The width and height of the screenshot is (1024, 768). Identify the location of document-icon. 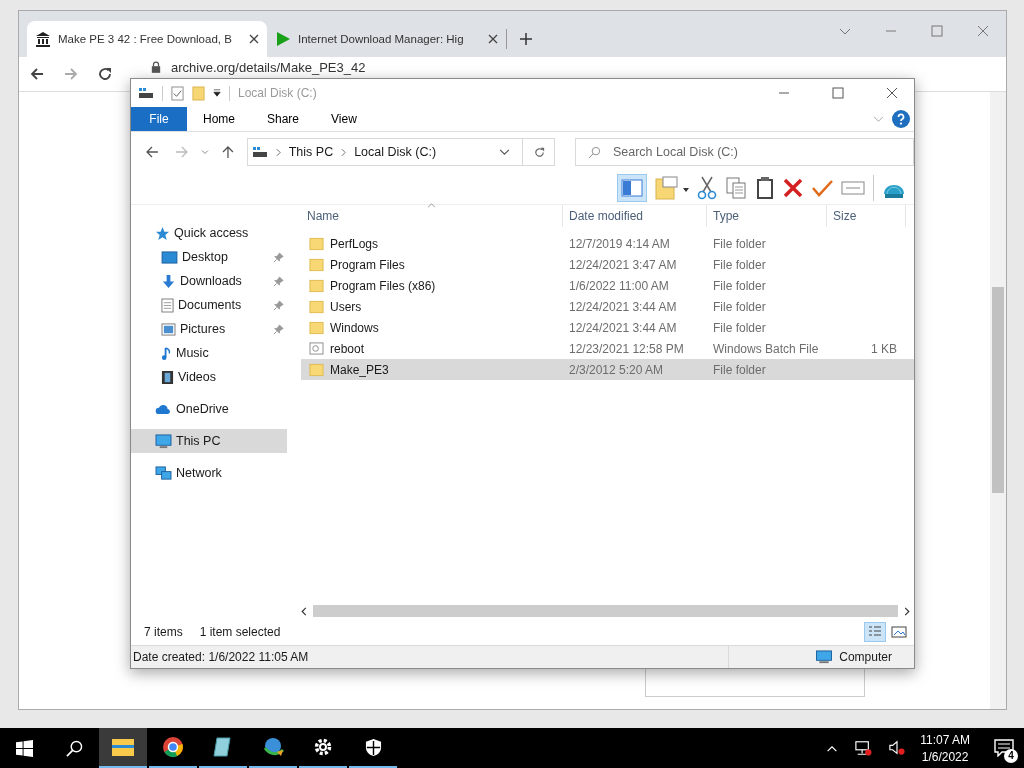
(167, 305).